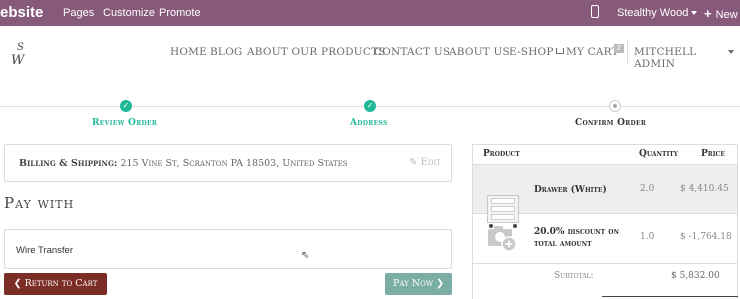 The height and width of the screenshot is (299, 740). I want to click on discount-name-line1: 20.0% discount on, so click(576, 232).